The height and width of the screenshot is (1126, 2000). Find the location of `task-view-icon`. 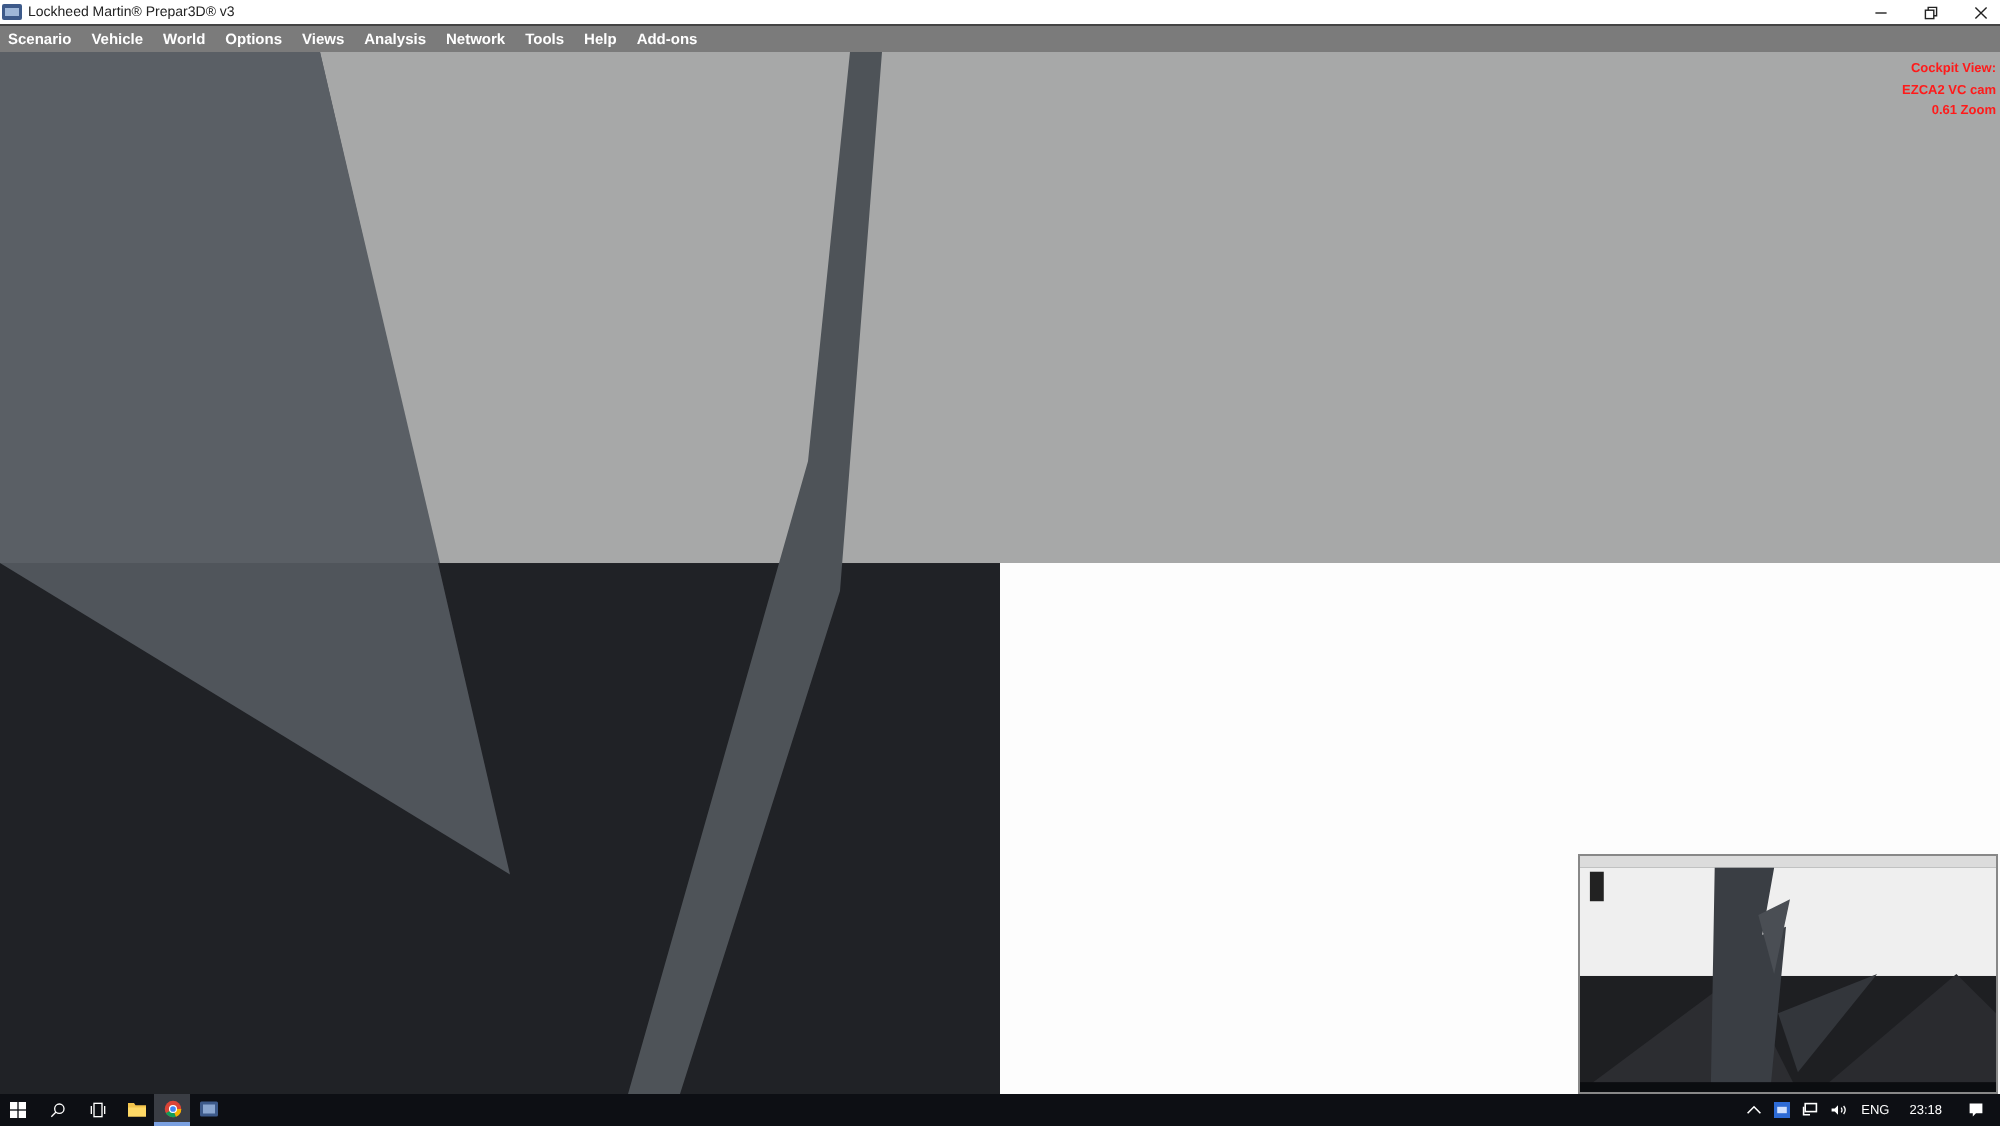

task-view-icon is located at coordinates (98, 1110).